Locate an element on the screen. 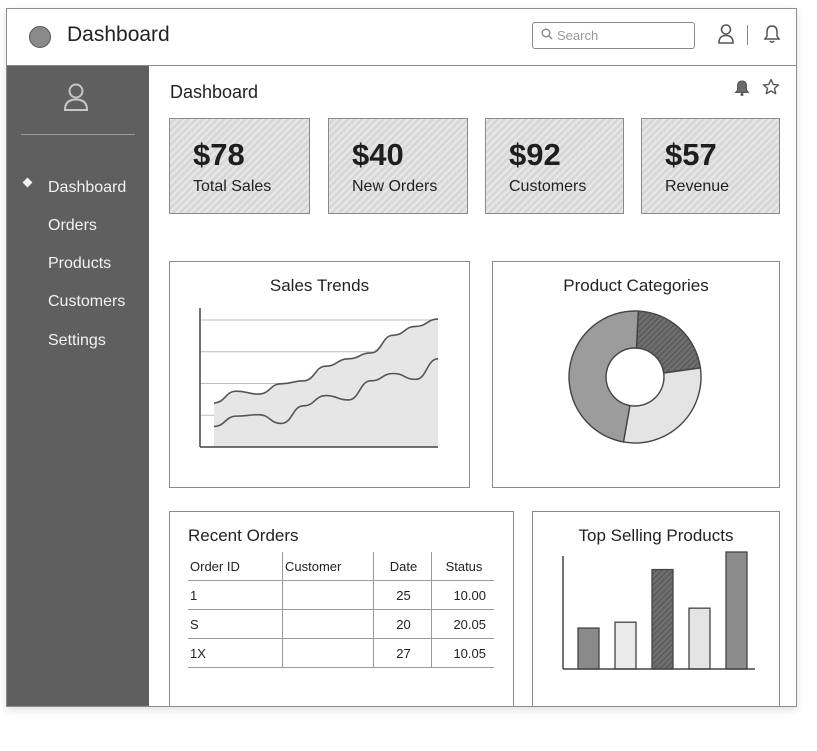 This screenshot has height=751, width=817. stat-card-new-orders: $40 New Orders is located at coordinates (398, 166).